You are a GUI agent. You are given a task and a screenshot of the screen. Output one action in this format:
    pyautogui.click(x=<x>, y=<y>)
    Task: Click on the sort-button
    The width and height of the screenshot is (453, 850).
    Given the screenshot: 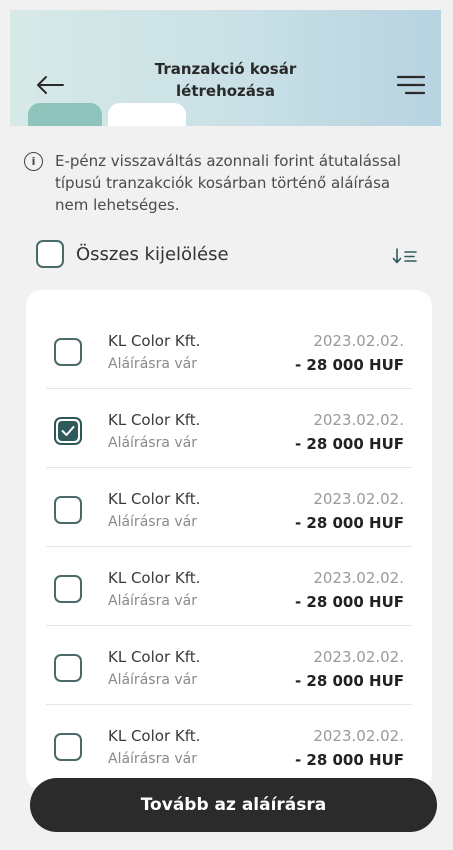 What is the action you would take?
    pyautogui.click(x=405, y=256)
    